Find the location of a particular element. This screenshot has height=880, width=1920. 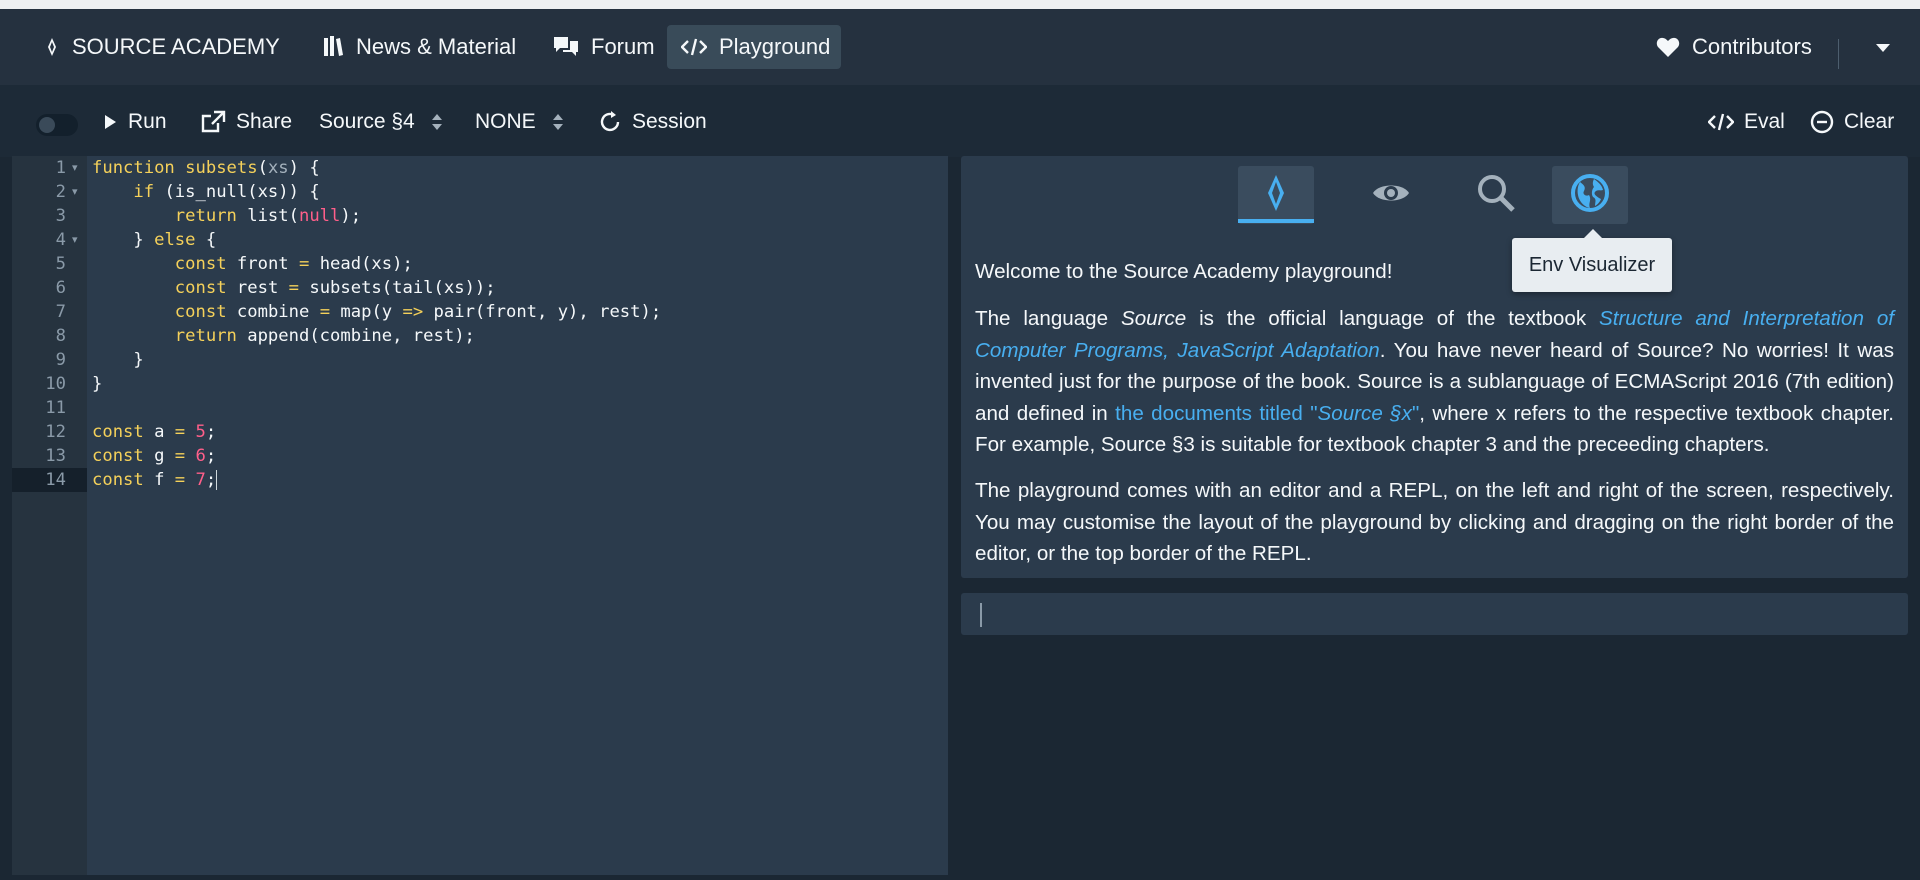

line-number: 8 is located at coordinates (60, 336).